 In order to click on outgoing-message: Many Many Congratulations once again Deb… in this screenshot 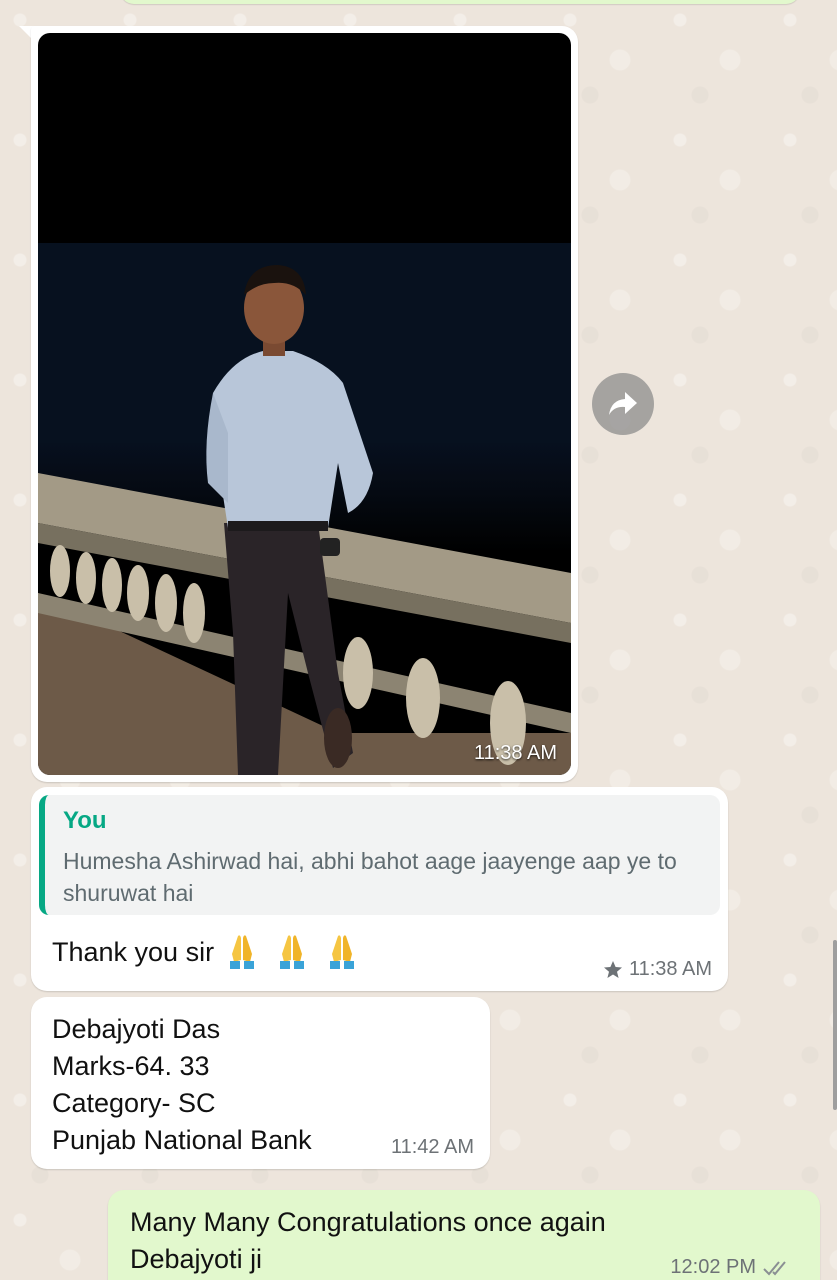, I will do `click(464, 1235)`.